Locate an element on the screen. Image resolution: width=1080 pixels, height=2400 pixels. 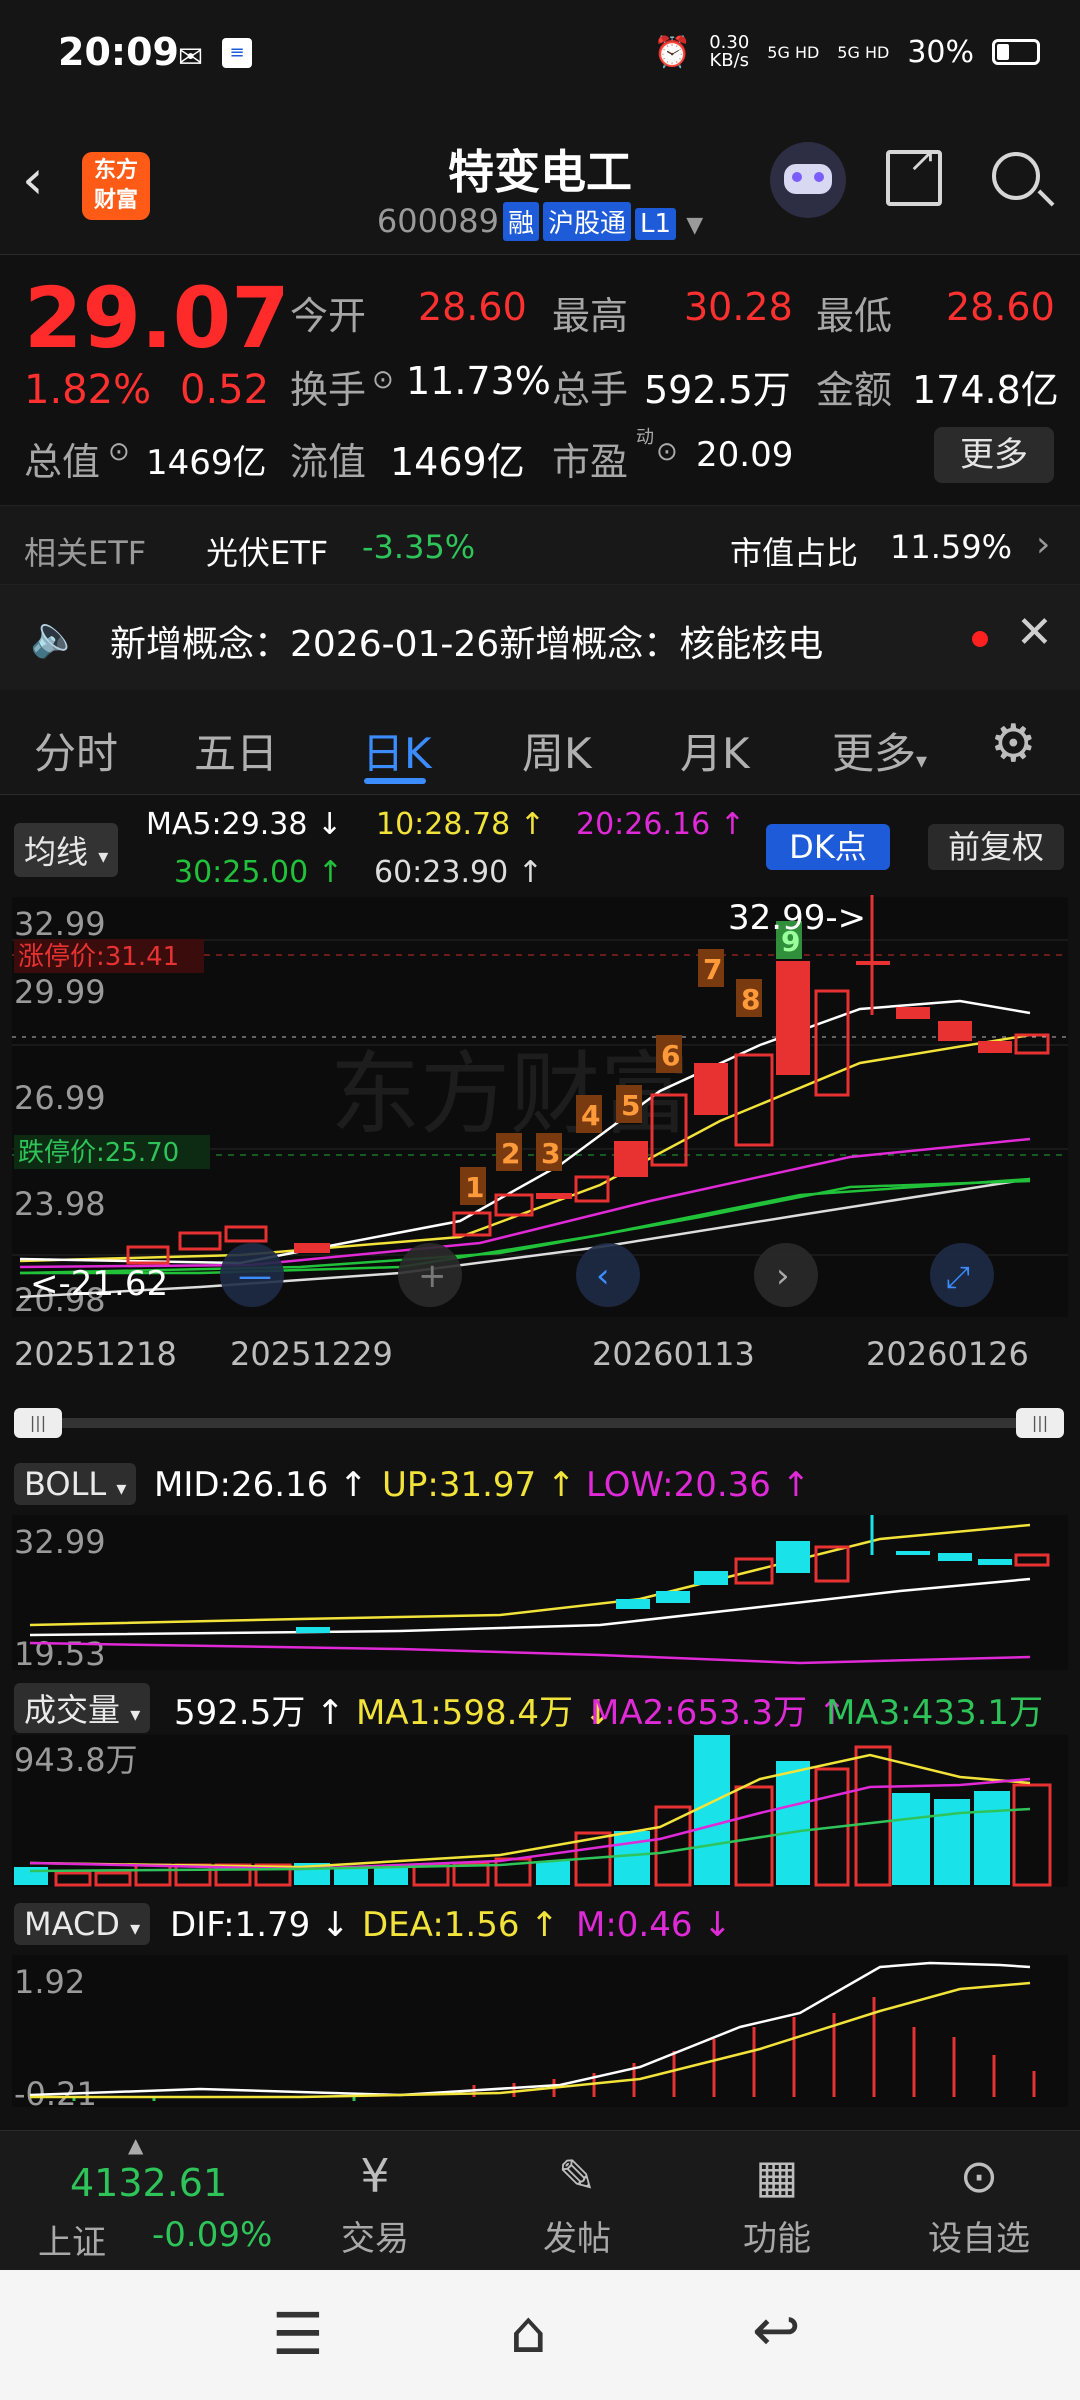
boll-low: LOW:20.36 ↑ is located at coordinates (698, 1485).